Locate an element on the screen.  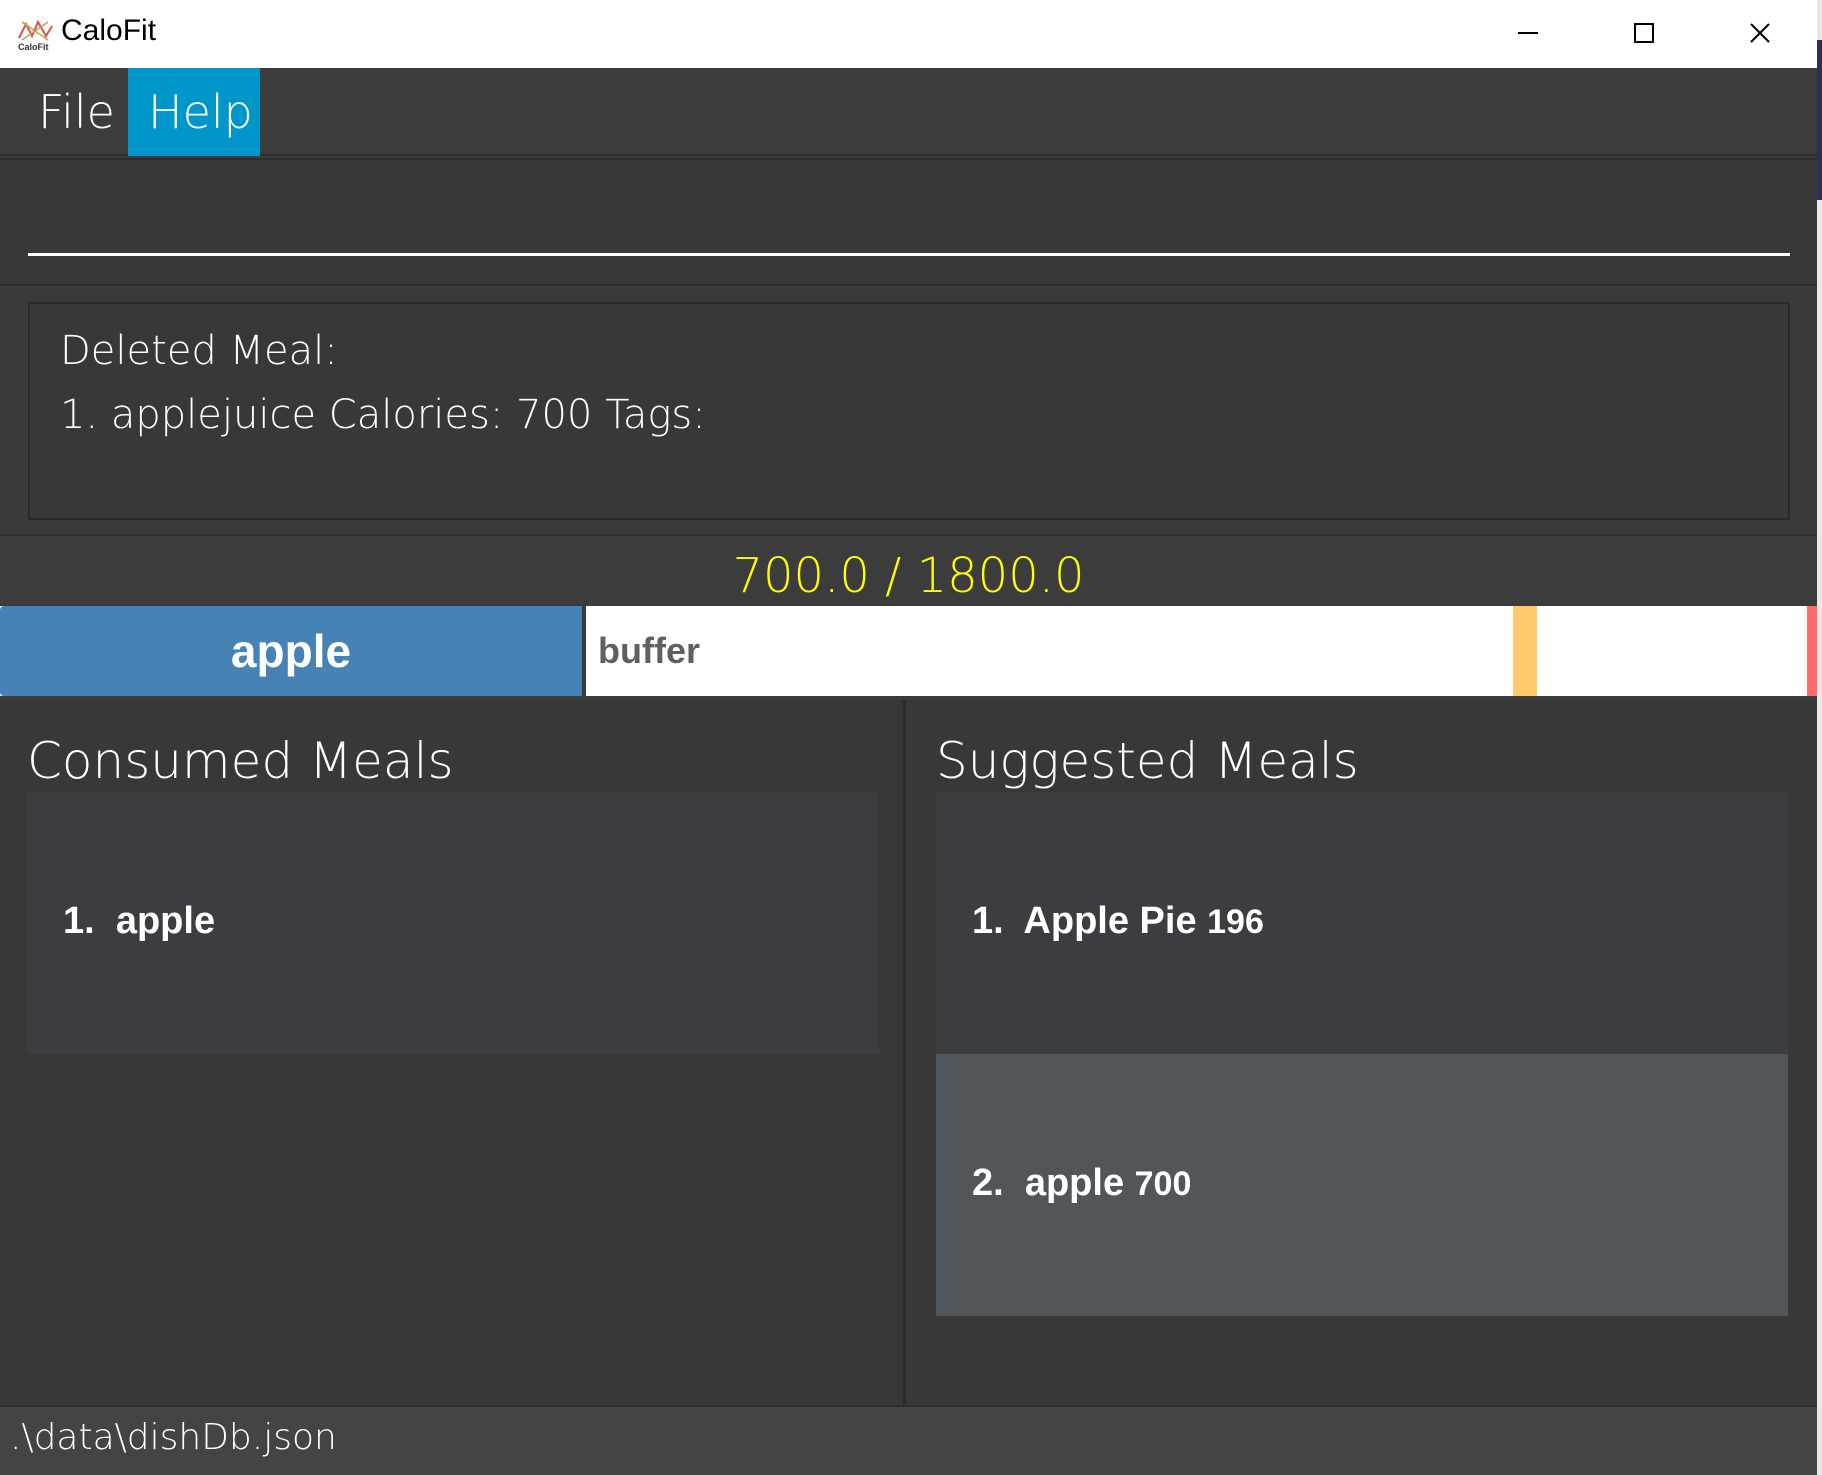
window-title: CaloFit is located at coordinates (109, 30).